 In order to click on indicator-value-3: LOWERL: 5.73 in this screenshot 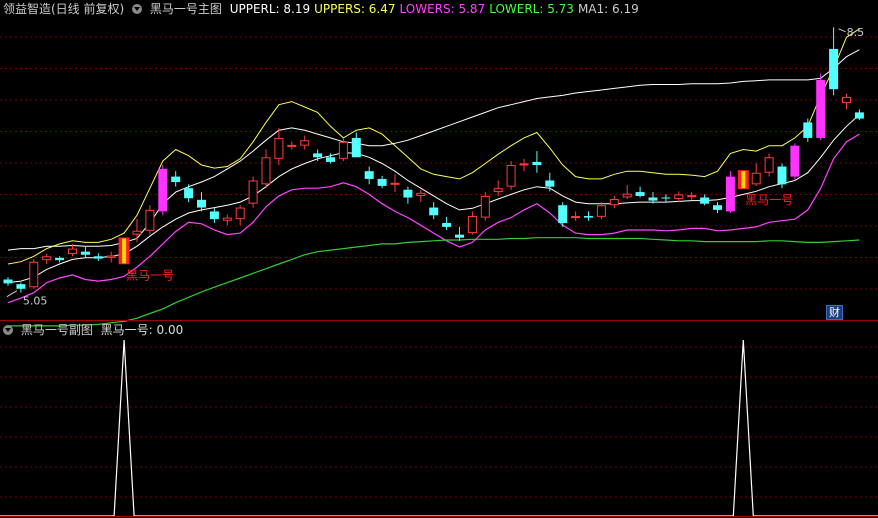, I will do `click(531, 9)`.